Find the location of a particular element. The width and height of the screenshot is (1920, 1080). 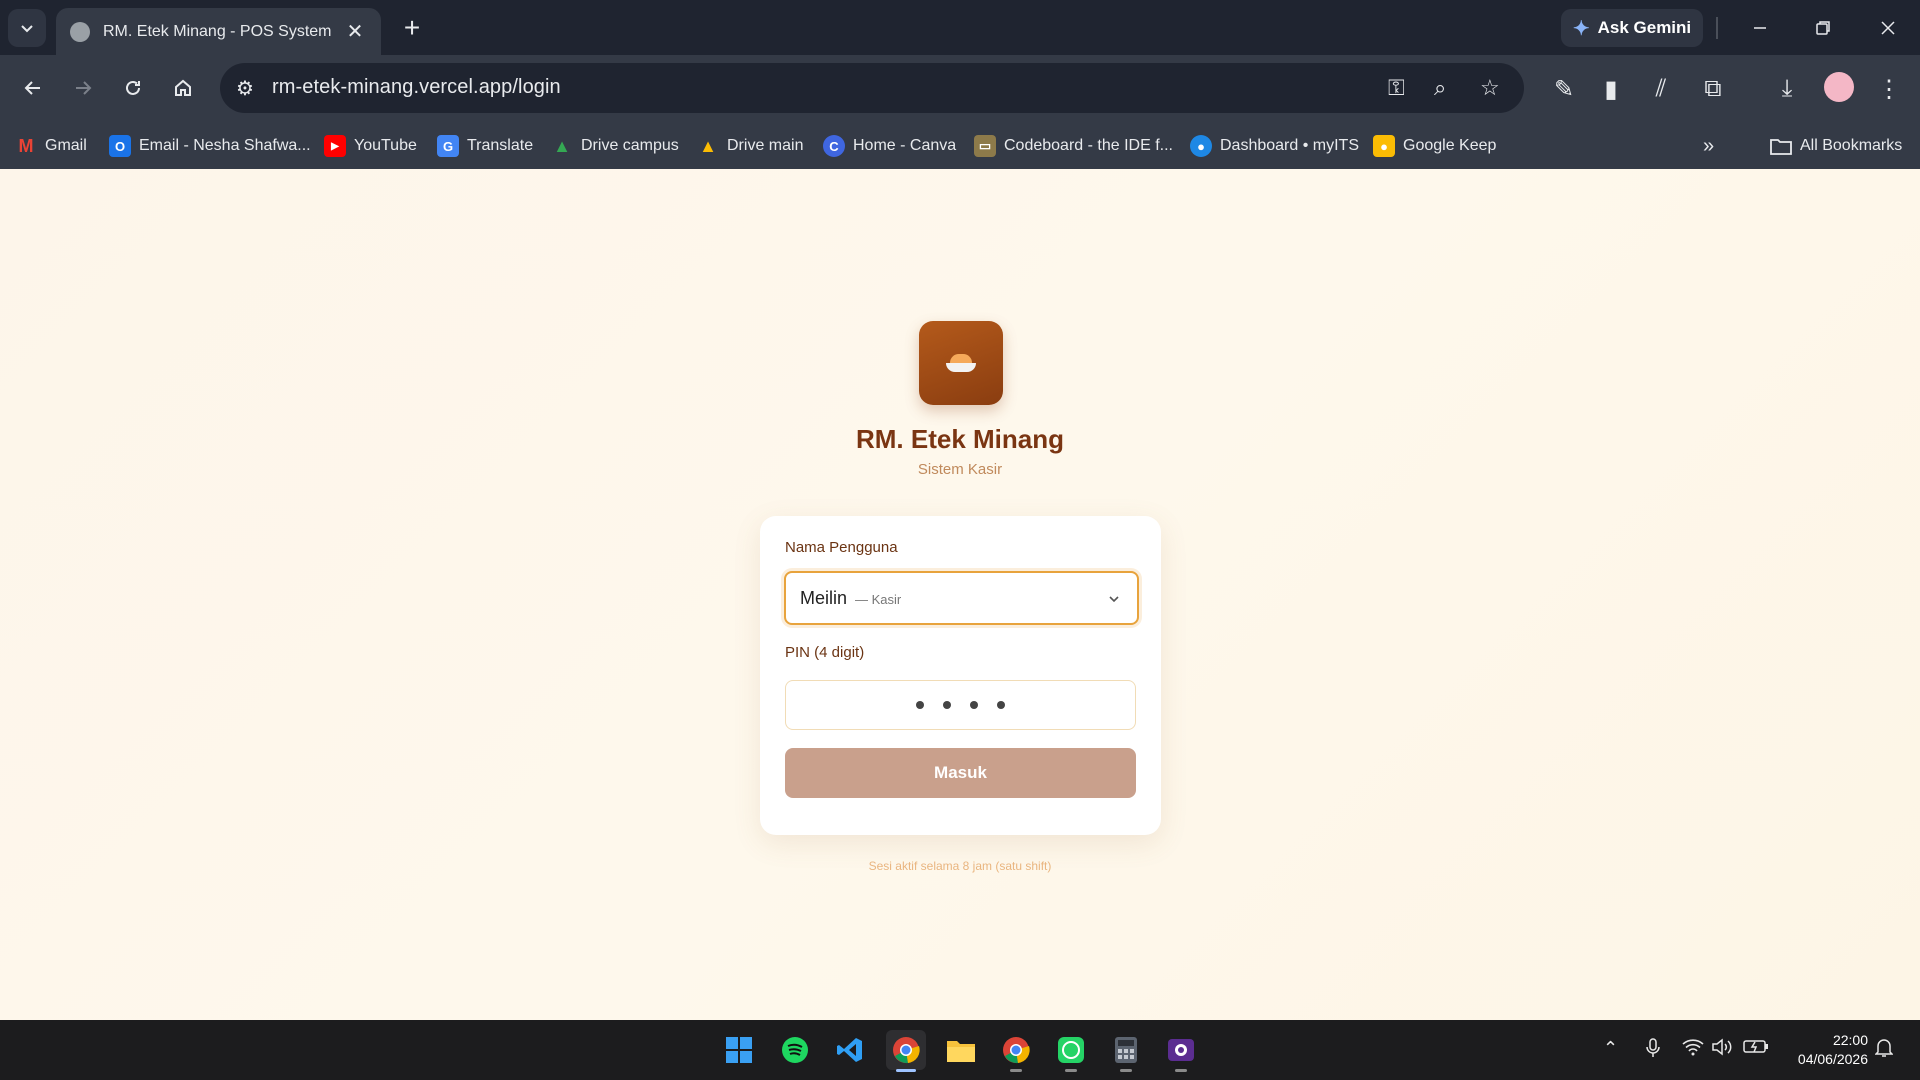

selected-user-role: — Kasir is located at coordinates (878, 599).